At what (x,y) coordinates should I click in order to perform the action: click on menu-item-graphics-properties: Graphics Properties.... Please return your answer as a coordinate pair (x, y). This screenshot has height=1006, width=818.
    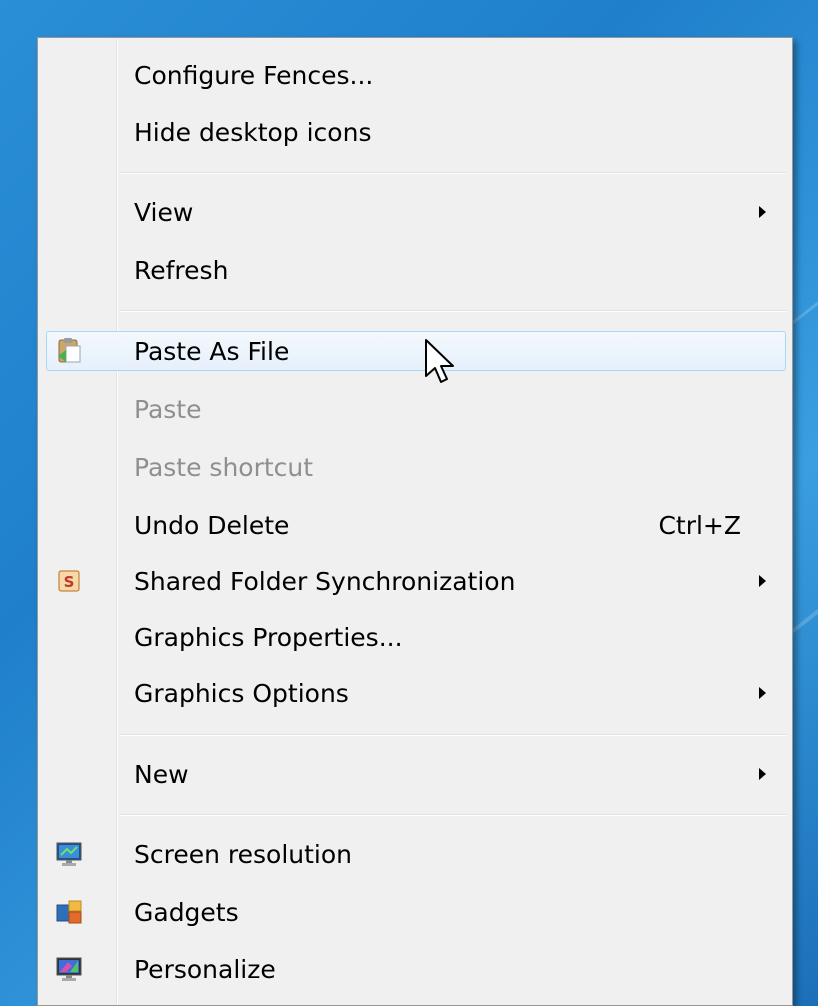
    Looking at the image, I should click on (416, 637).